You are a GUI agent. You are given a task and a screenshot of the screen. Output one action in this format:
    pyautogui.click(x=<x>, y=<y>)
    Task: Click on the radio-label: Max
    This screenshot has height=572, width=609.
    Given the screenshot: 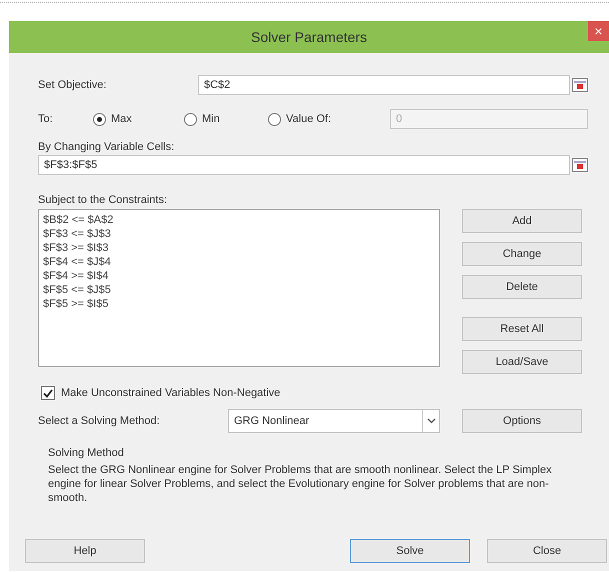 What is the action you would take?
    pyautogui.click(x=121, y=119)
    